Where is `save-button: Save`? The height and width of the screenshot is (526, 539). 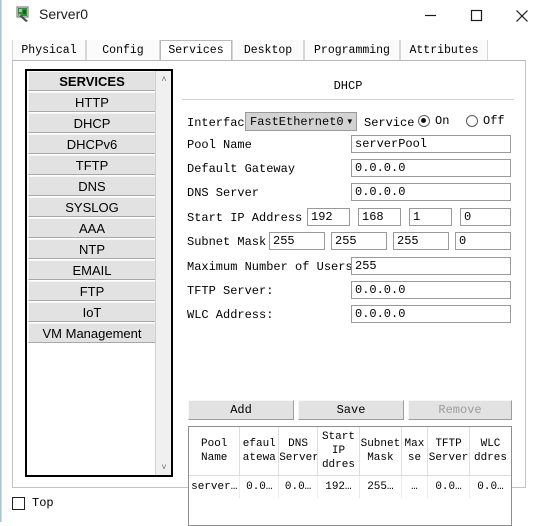
save-button: Save is located at coordinates (351, 410).